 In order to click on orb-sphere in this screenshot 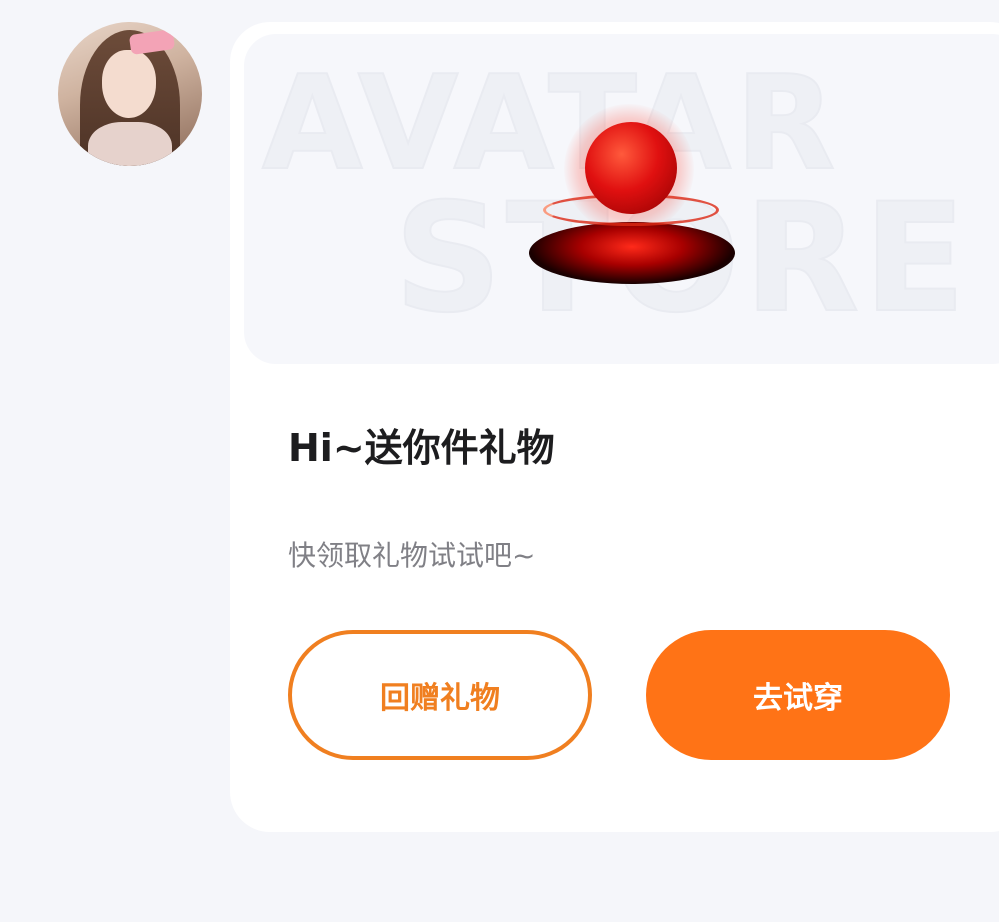, I will do `click(631, 168)`.